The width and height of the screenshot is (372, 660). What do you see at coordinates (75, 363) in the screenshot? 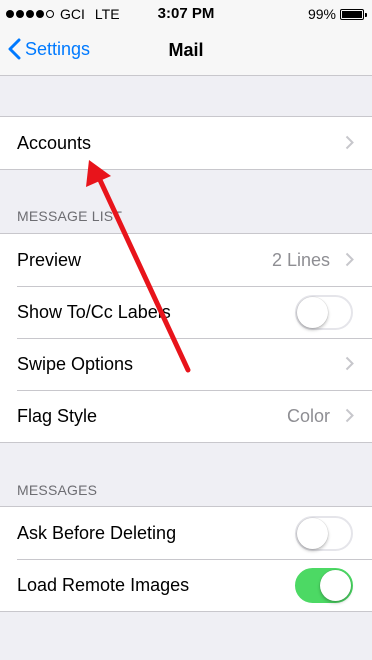
I see `swipe-options-label: Swipe Options` at bounding box center [75, 363].